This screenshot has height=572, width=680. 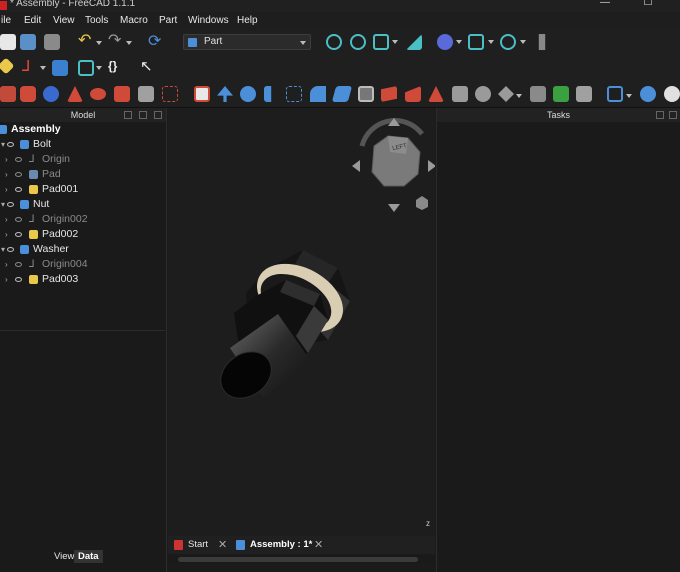 I want to click on stereo-dropdown-icon, so click(x=491, y=42).